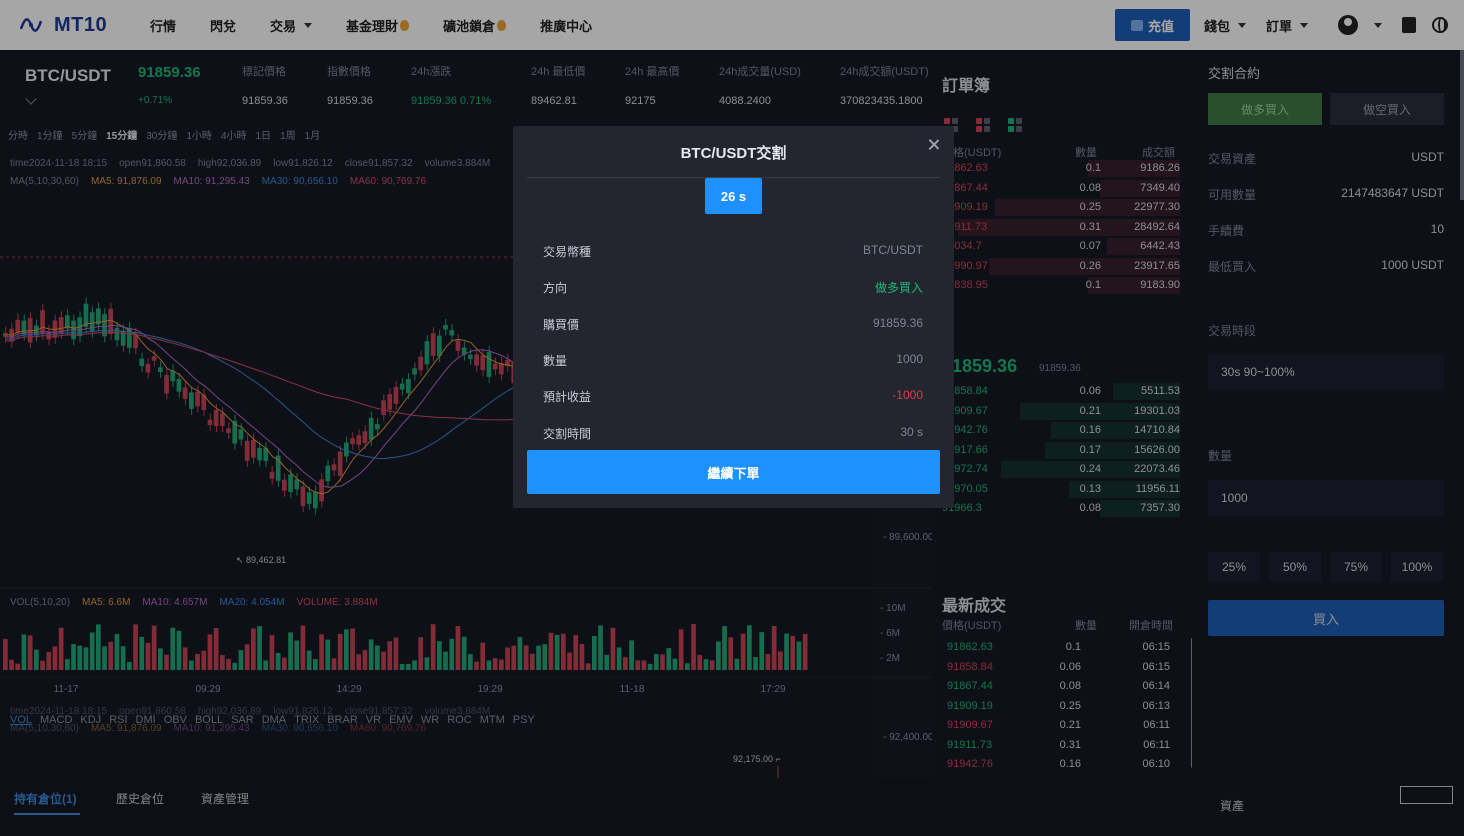 Image resolution: width=1464 pixels, height=836 pixels. What do you see at coordinates (907, 395) in the screenshot?
I see `detail-value: -1000` at bounding box center [907, 395].